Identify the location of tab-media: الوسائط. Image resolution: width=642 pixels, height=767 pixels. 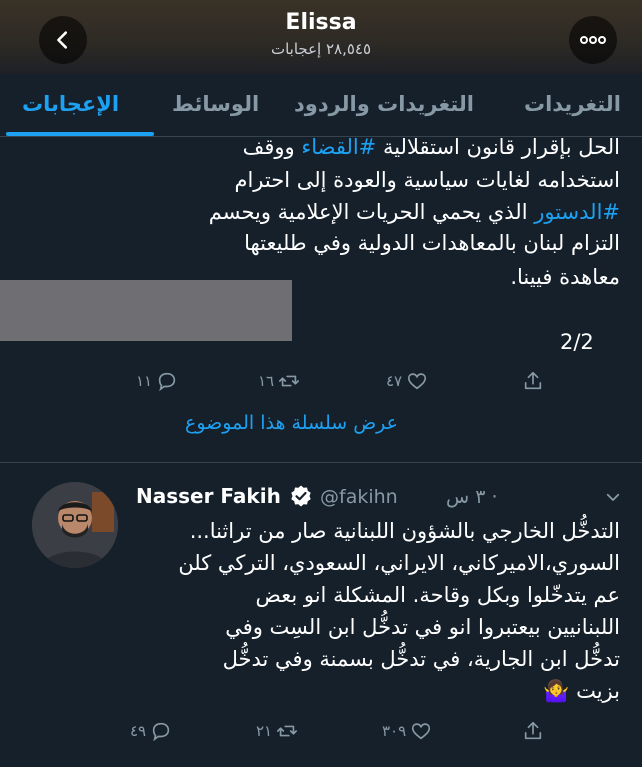
(215, 104).